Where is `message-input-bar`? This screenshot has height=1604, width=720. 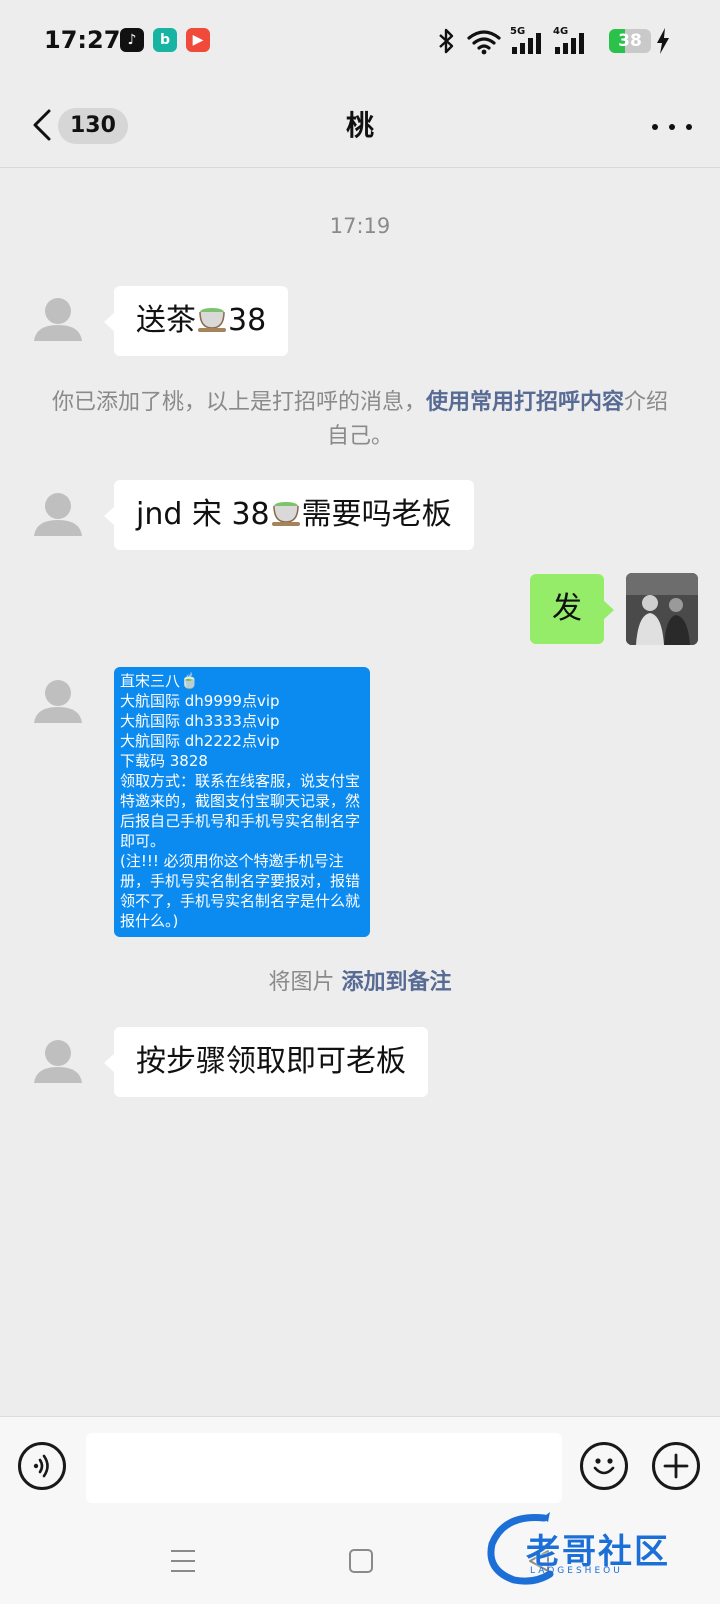 message-input-bar is located at coordinates (360, 1468).